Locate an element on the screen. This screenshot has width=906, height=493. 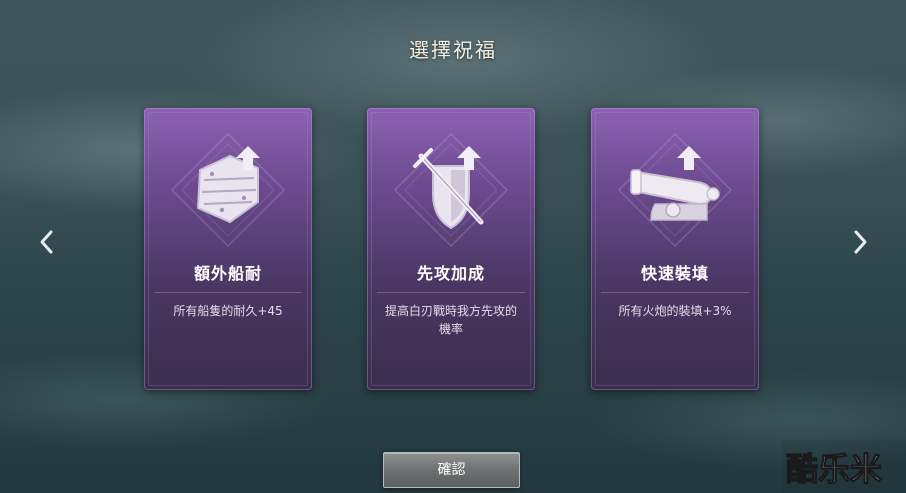
wooden-hull-plate-upgrade-icon is located at coordinates (228, 190).